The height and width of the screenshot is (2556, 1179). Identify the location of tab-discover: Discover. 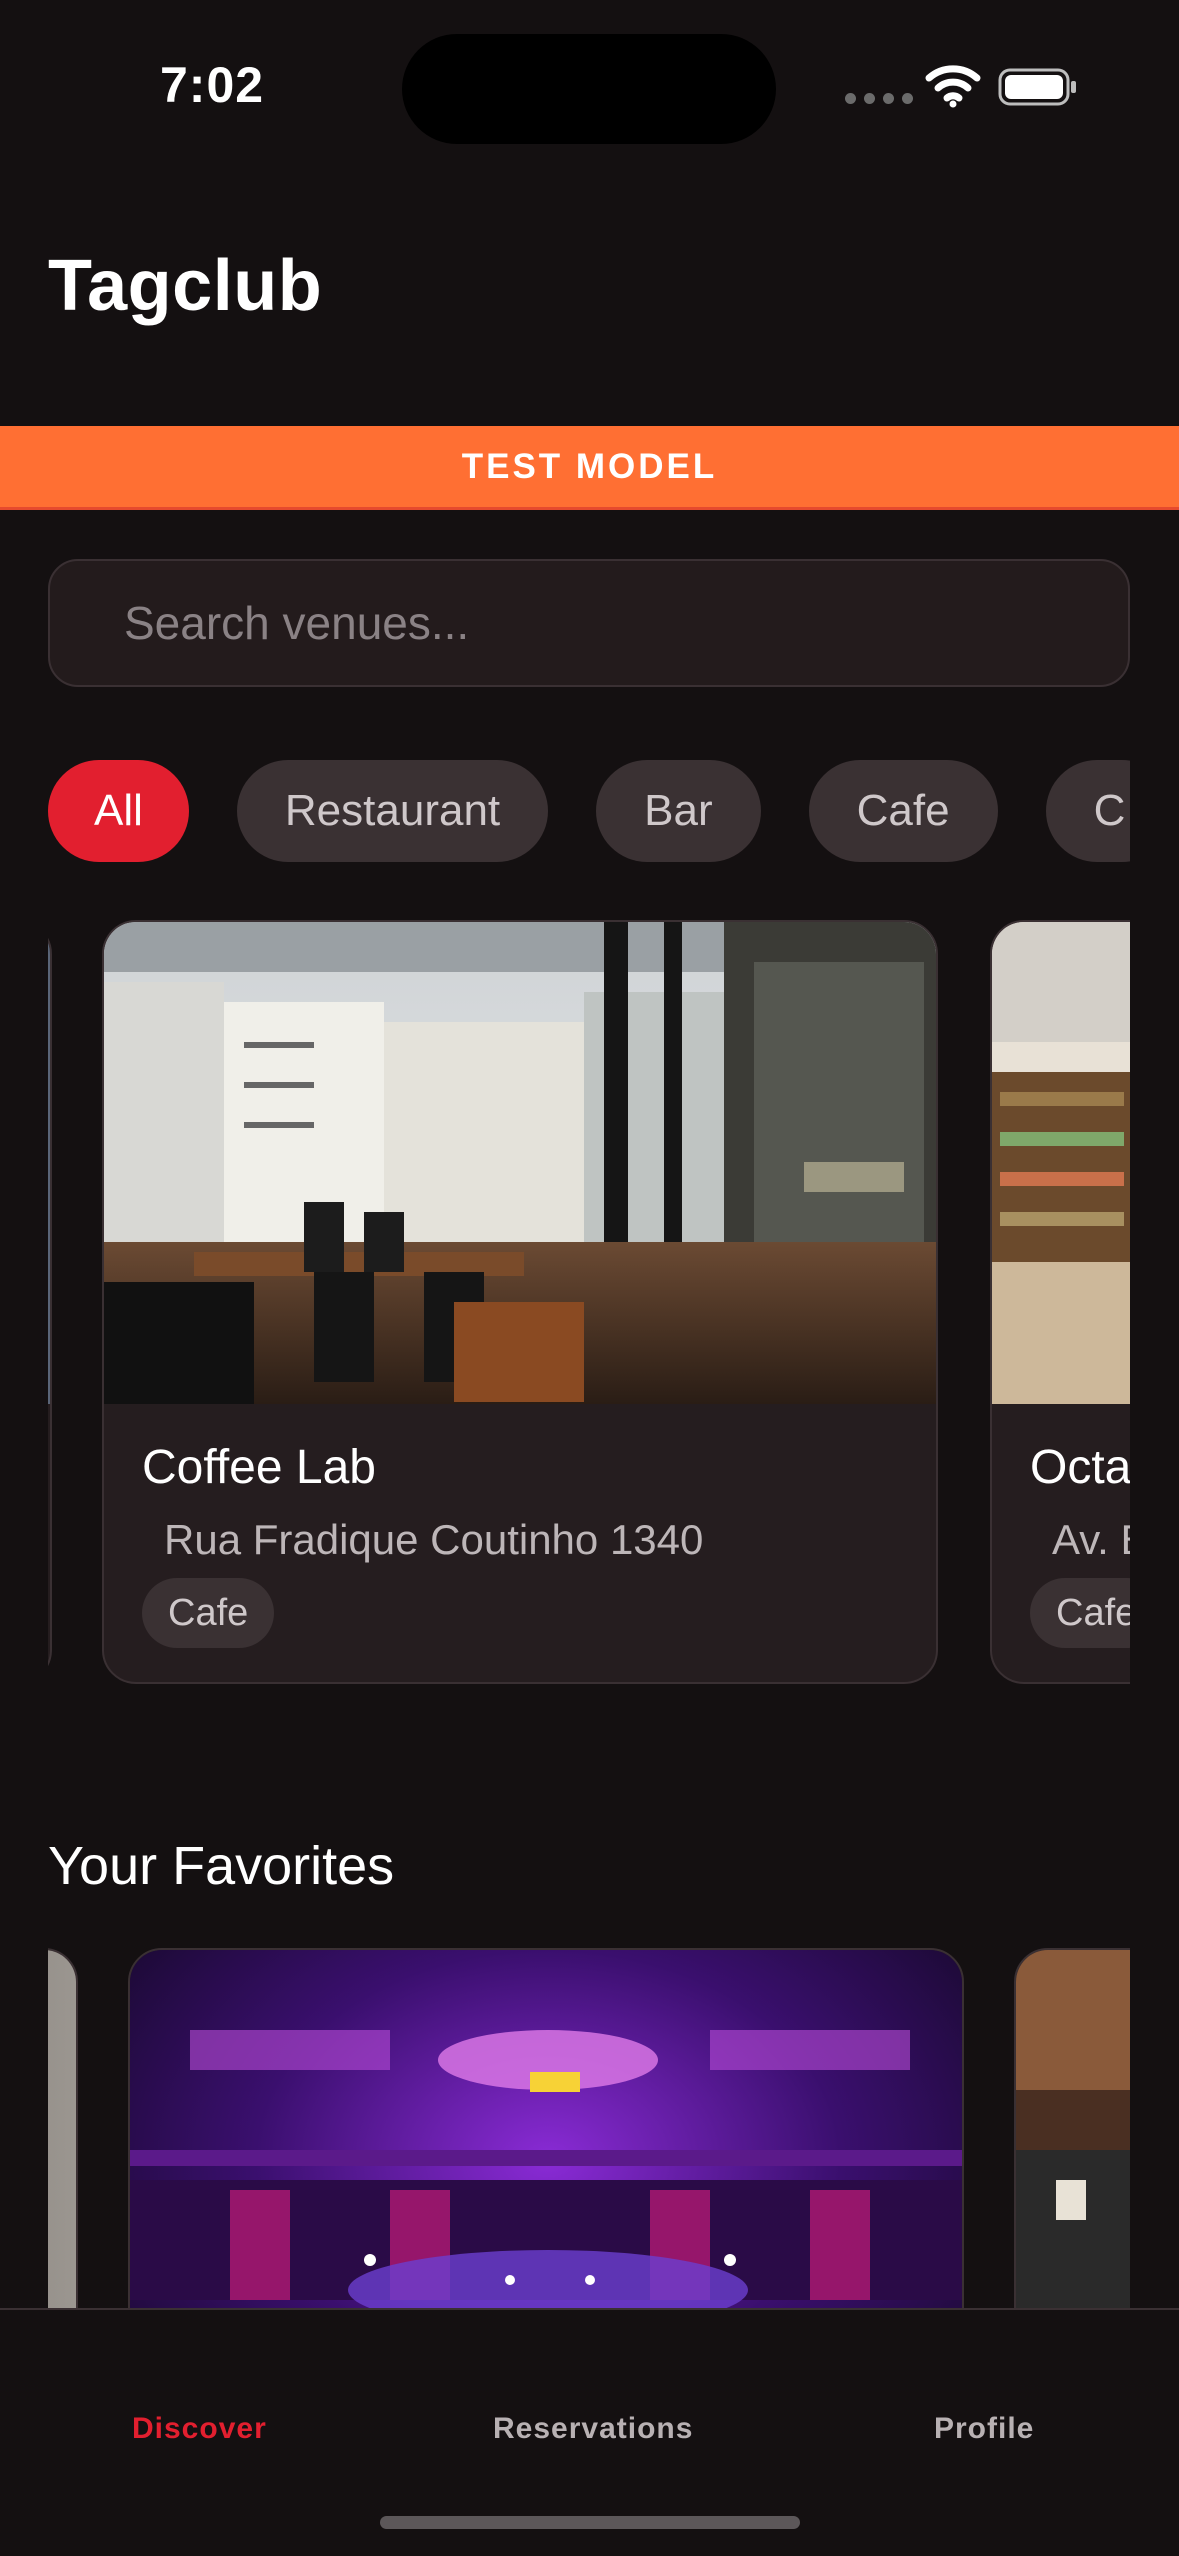
(199, 2429).